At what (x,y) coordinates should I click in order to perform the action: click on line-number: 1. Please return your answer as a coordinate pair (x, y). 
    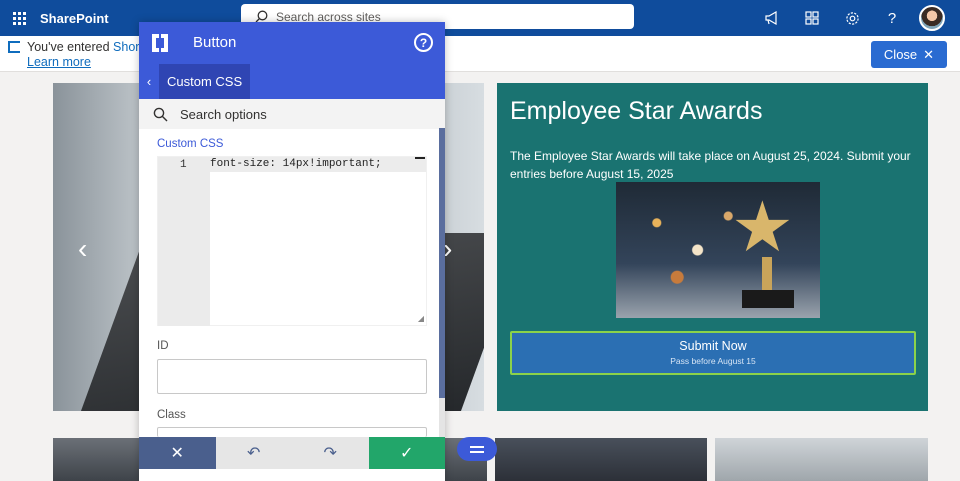
    Looking at the image, I should click on (183, 165).